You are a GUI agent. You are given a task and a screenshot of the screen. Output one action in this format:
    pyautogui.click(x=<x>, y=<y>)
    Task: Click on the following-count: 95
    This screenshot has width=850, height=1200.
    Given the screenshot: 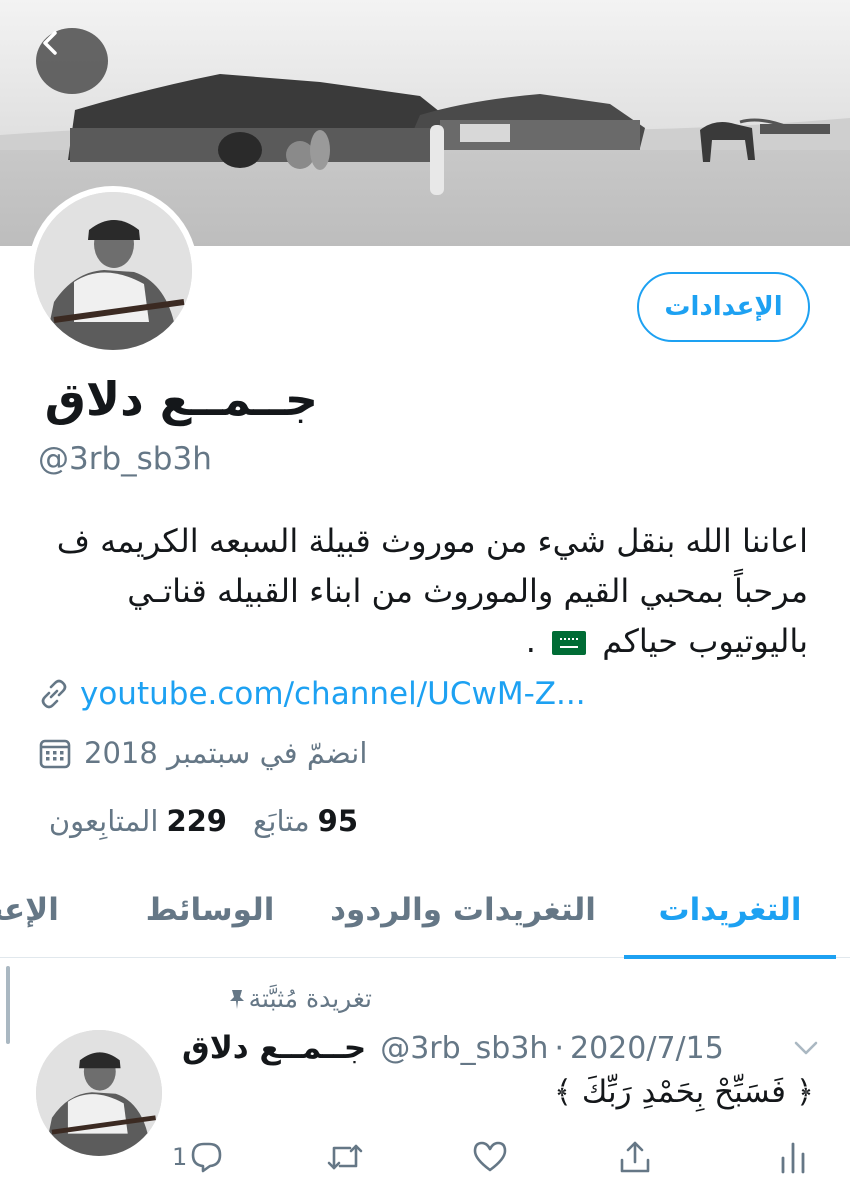 What is the action you would take?
    pyautogui.click(x=337, y=821)
    